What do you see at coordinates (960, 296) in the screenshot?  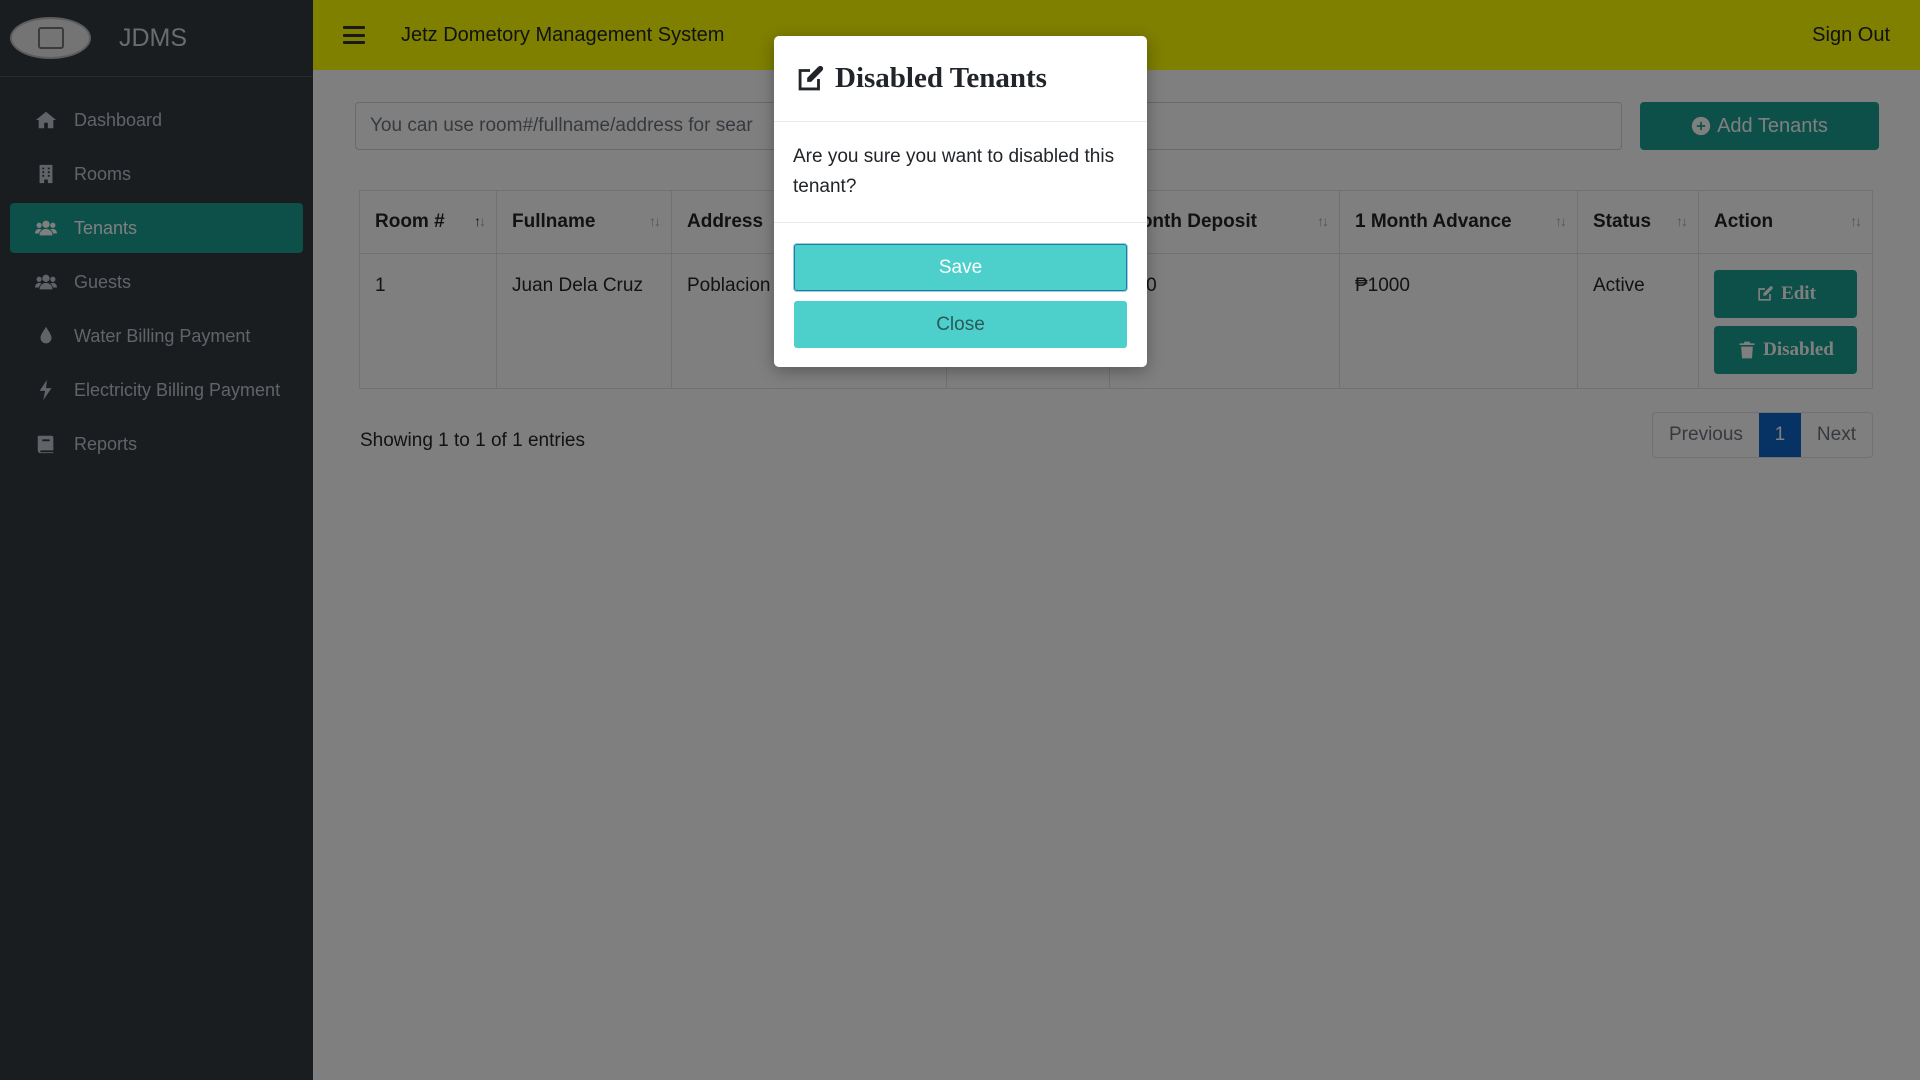 I see `modal-footer: Save Close` at bounding box center [960, 296].